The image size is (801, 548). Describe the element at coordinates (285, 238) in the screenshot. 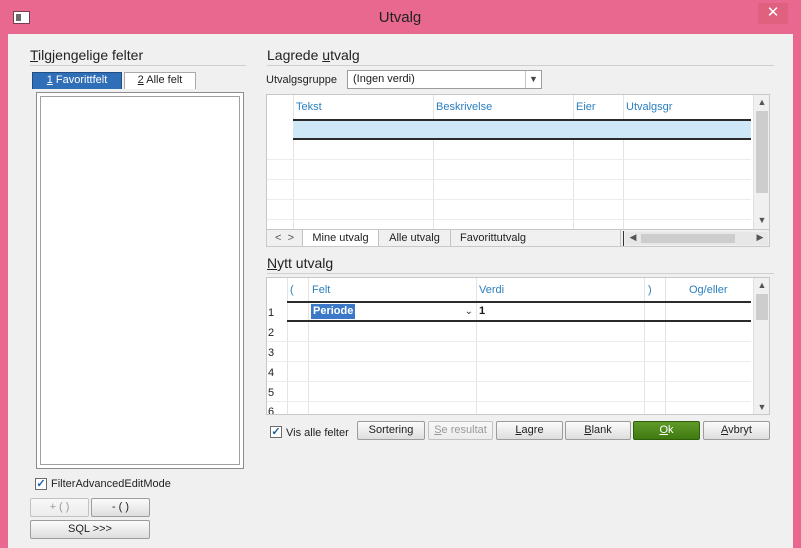

I see `subtab-nav: < >` at that location.